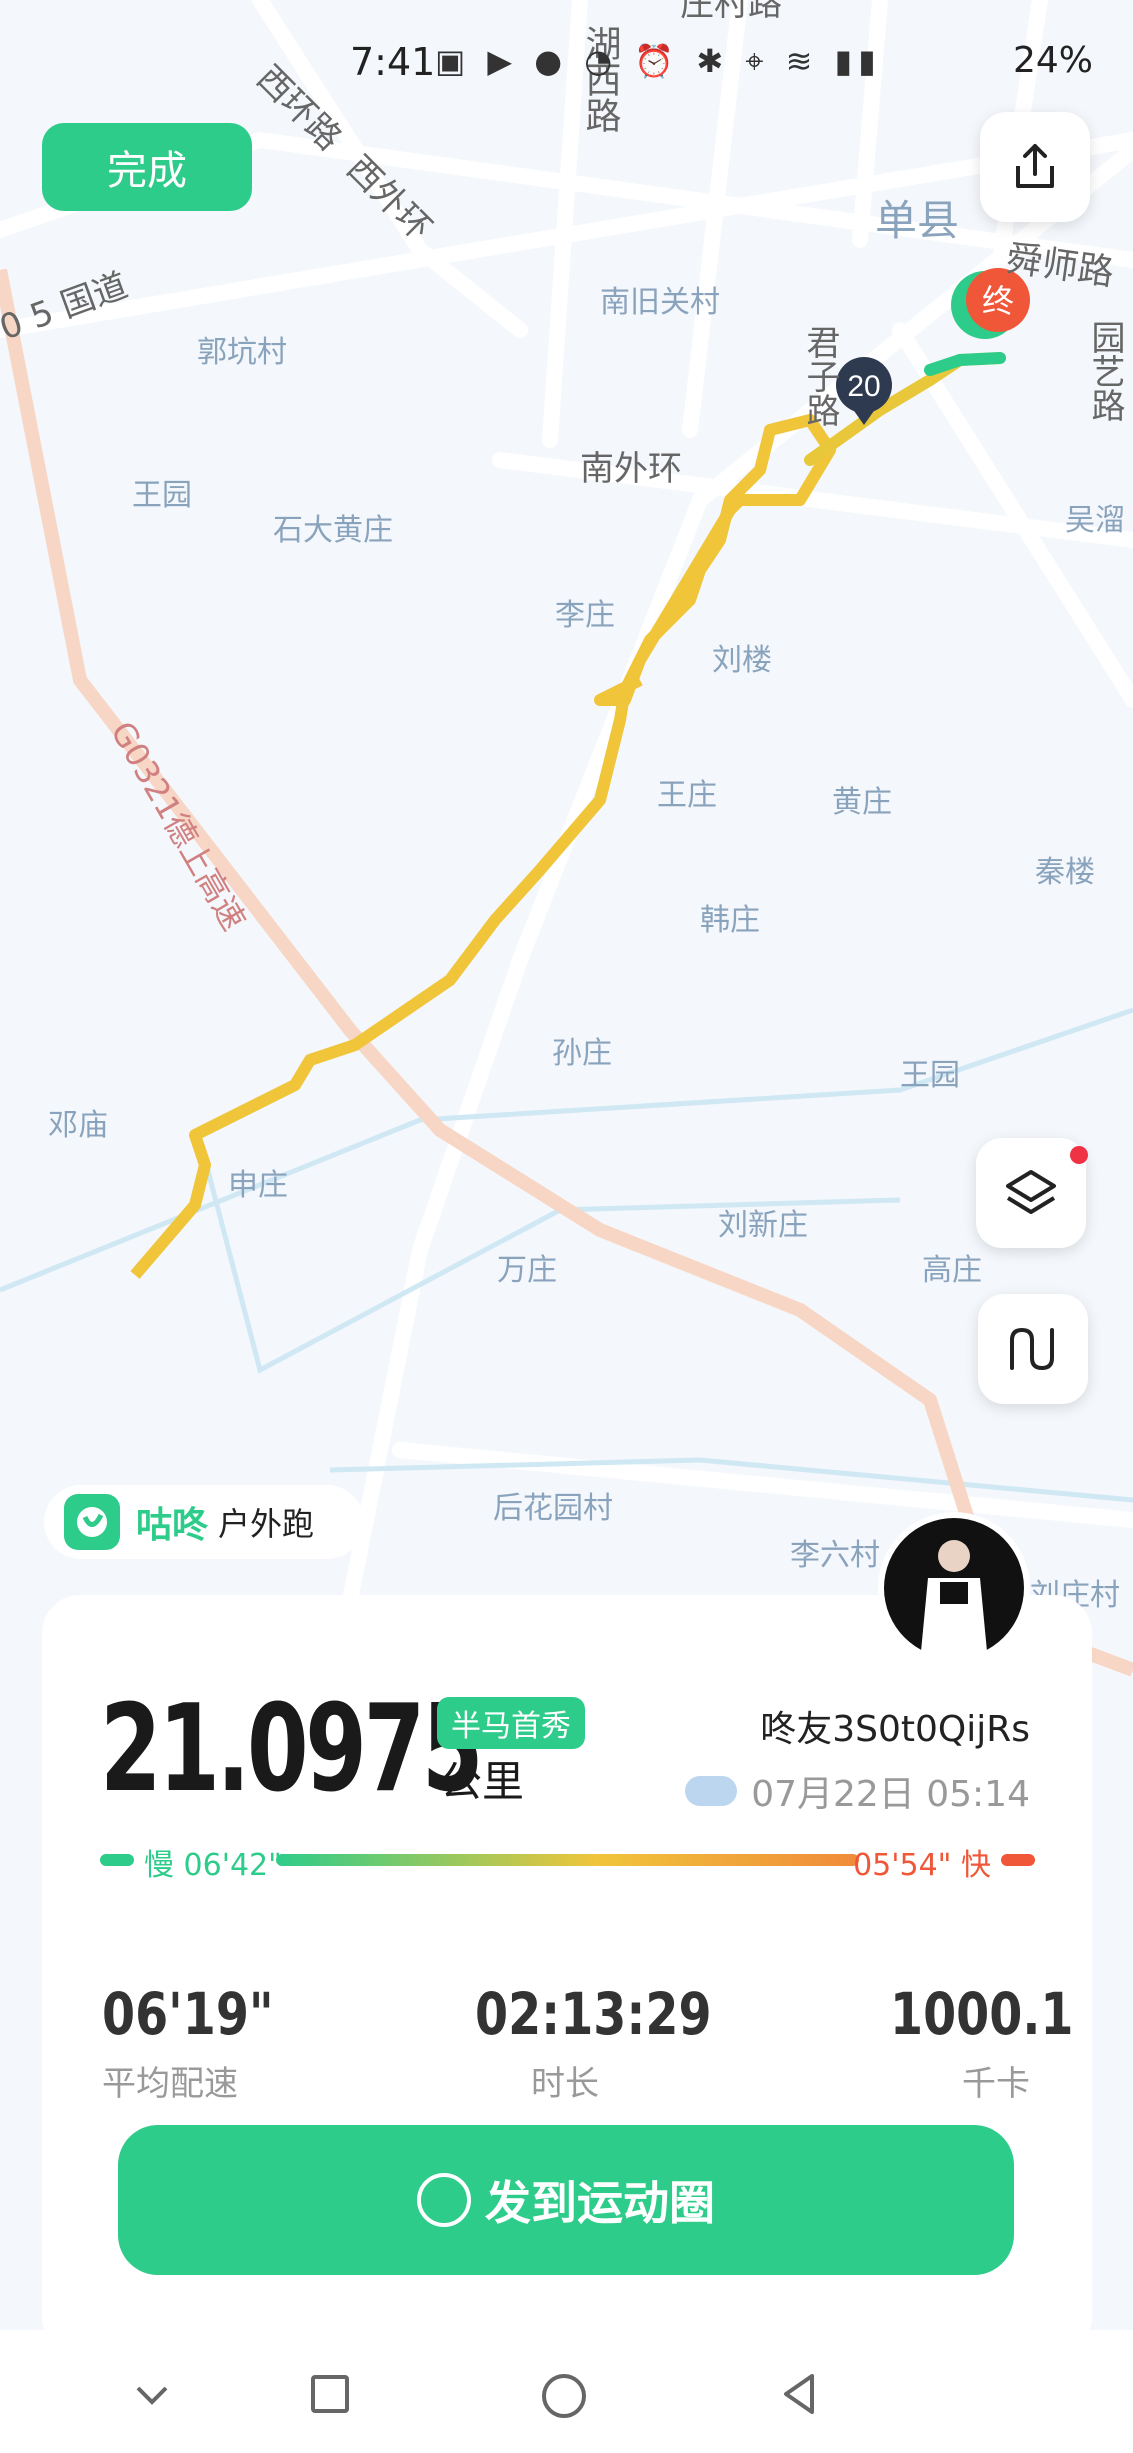  I want to click on distance-unit: 公里, so click(482, 1781).